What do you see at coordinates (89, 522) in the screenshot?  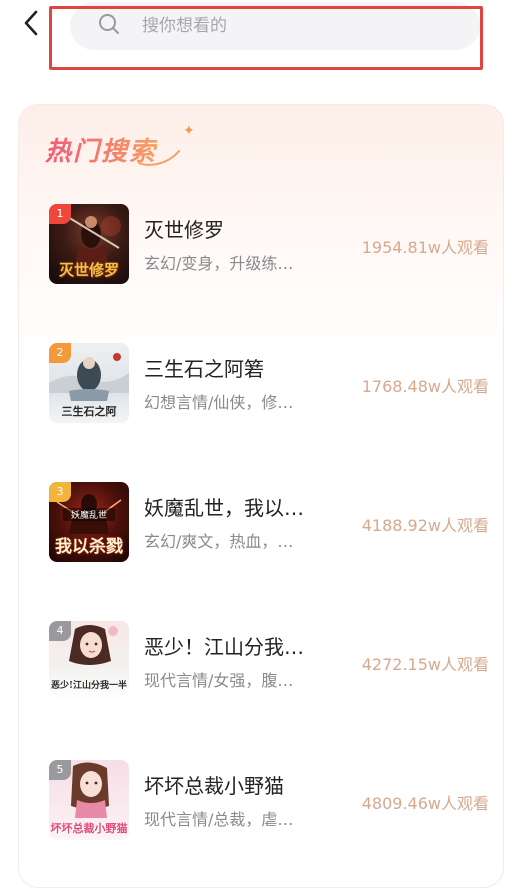 I see `book-cover: 3 妖魔乱世 我以杀戮` at bounding box center [89, 522].